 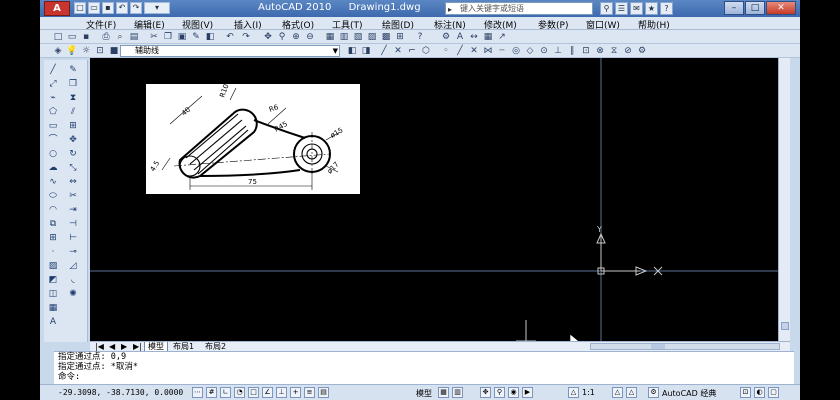 I want to click on copy-object-icon: ❐, so click(x=73, y=84).